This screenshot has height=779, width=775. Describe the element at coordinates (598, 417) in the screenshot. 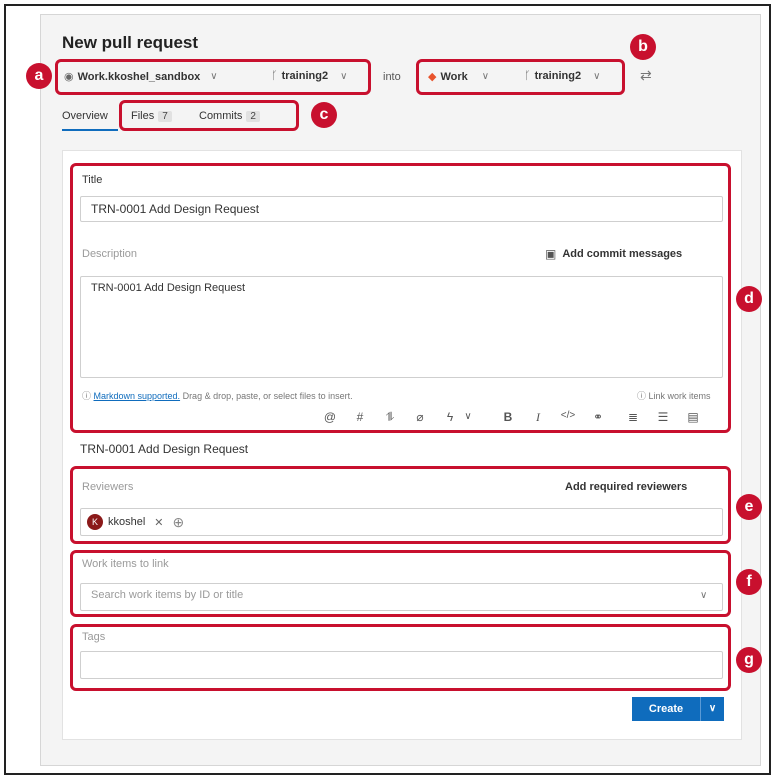

I see `link-icon: ⚭` at that location.